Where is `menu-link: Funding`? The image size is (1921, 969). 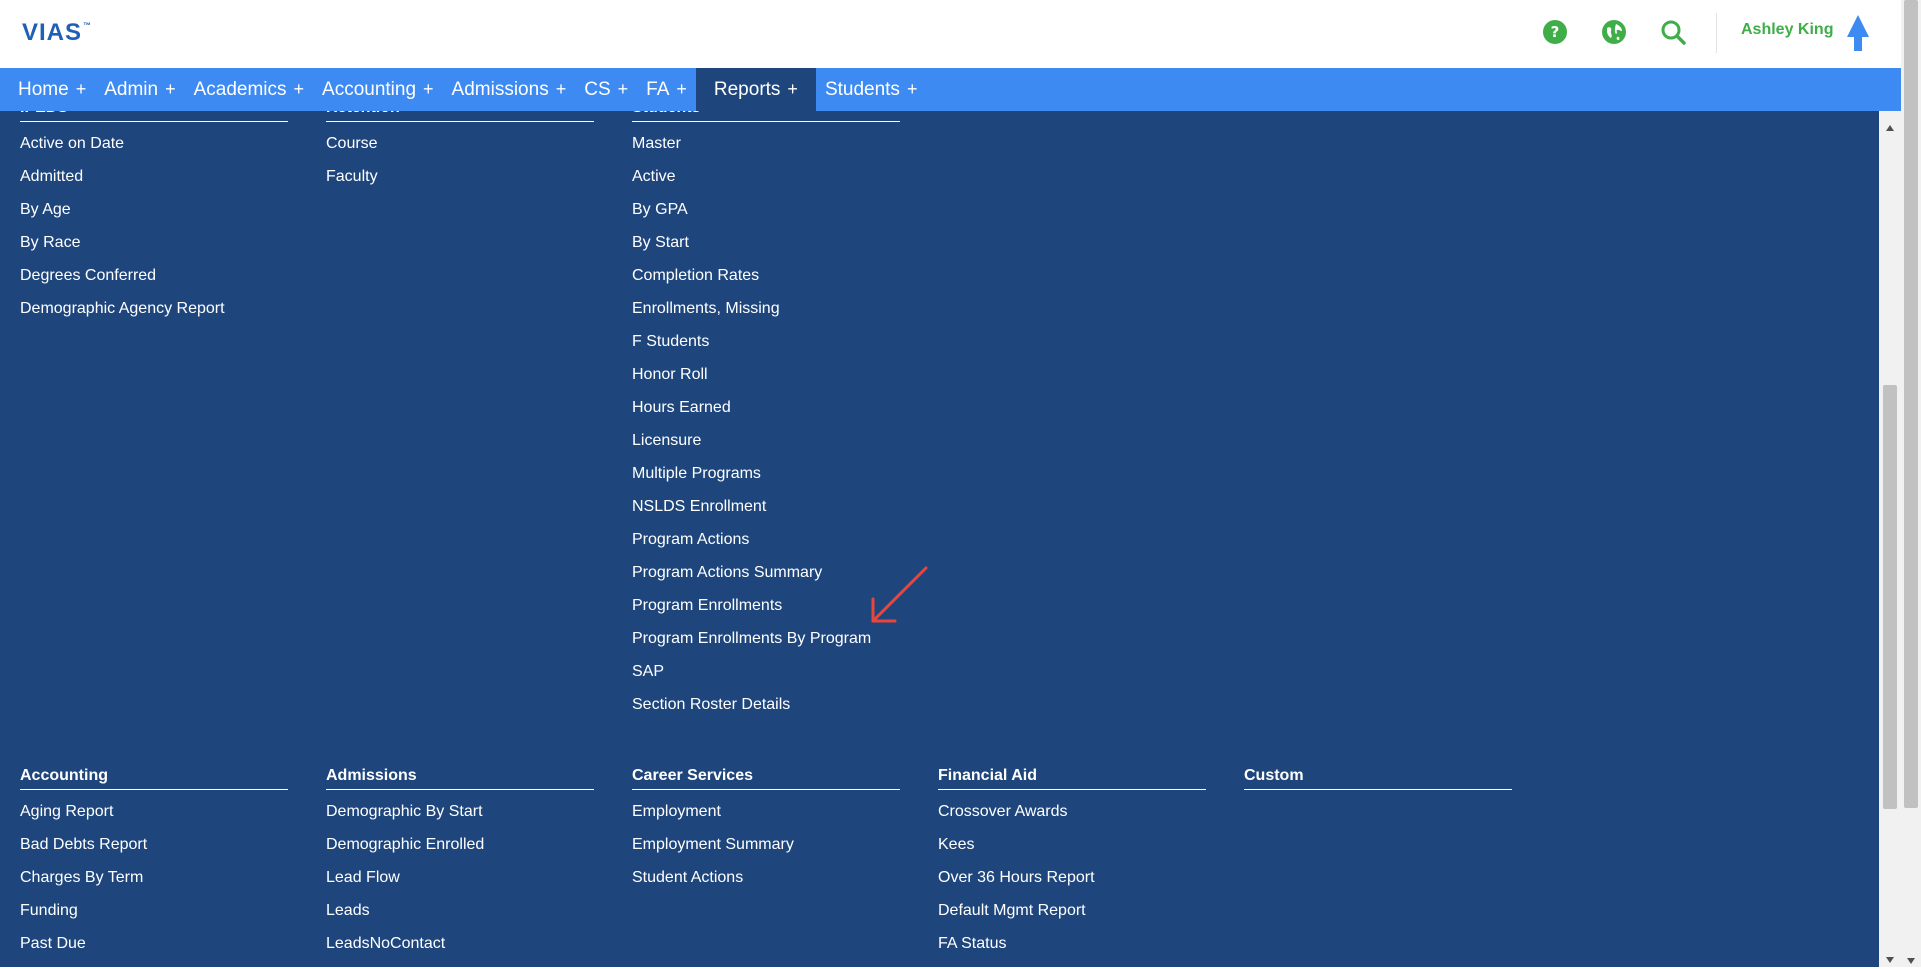
menu-link: Funding is located at coordinates (154, 910).